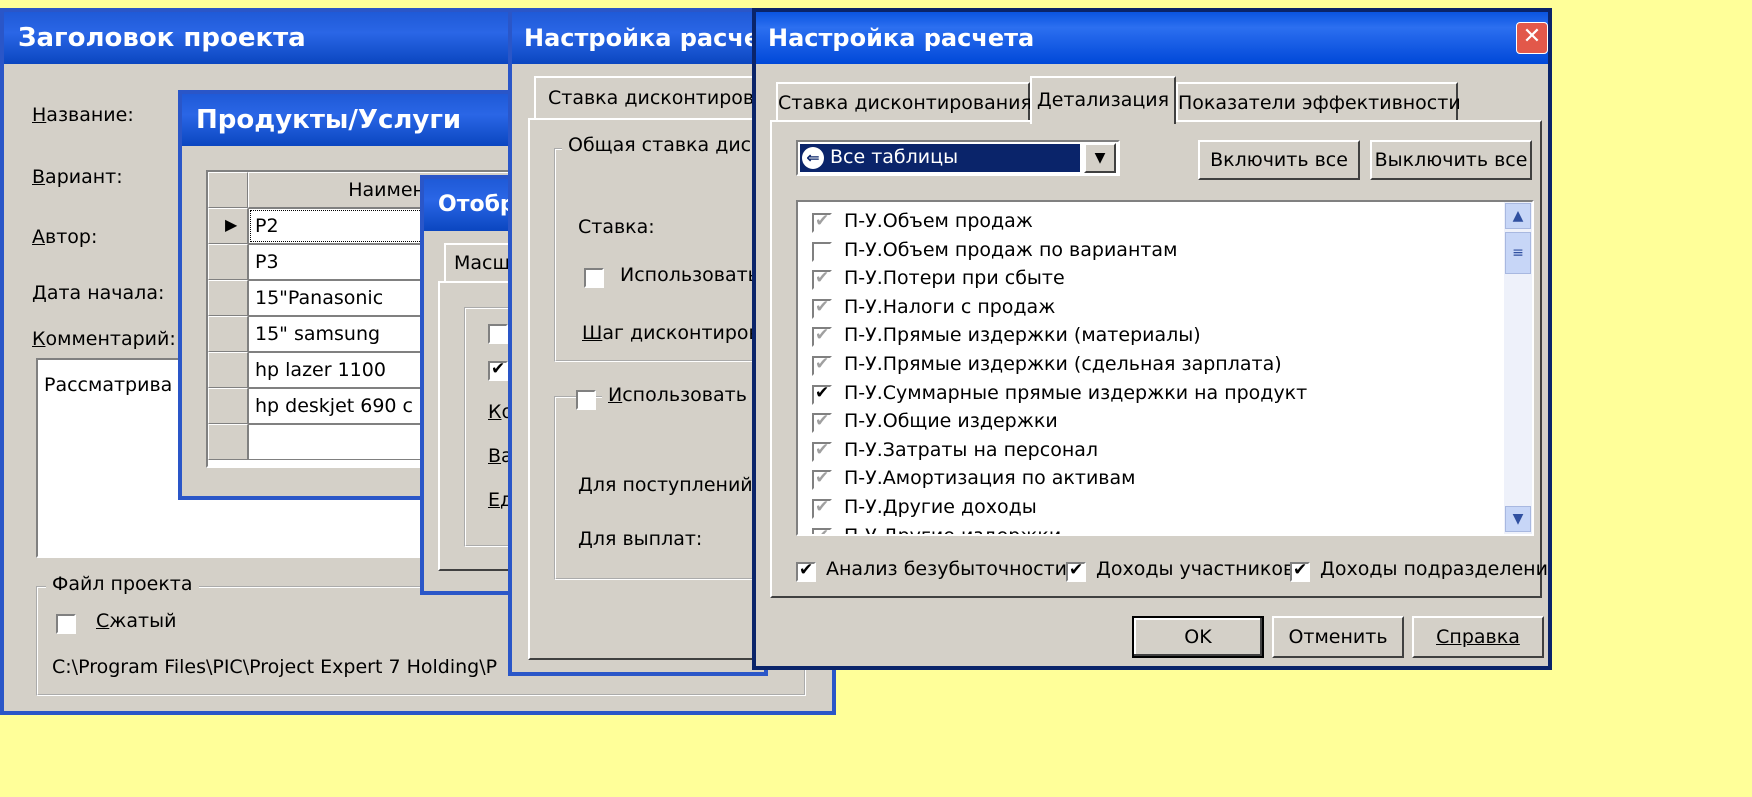 The width and height of the screenshot is (1752, 797). Describe the element at coordinates (1338, 637) in the screenshot. I see `cancel-button: Отменить` at that location.